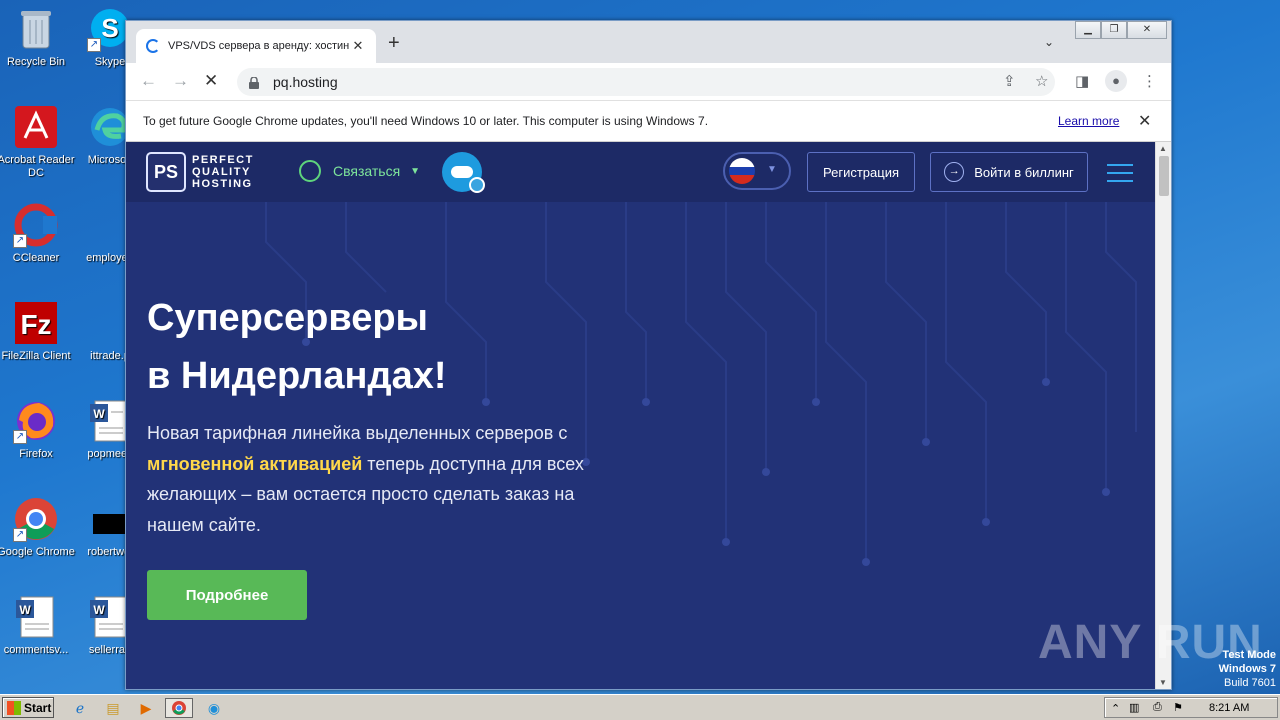  Describe the element at coordinates (1024, 172) in the screenshot. I see `login-label: Войти в биллинг` at that location.